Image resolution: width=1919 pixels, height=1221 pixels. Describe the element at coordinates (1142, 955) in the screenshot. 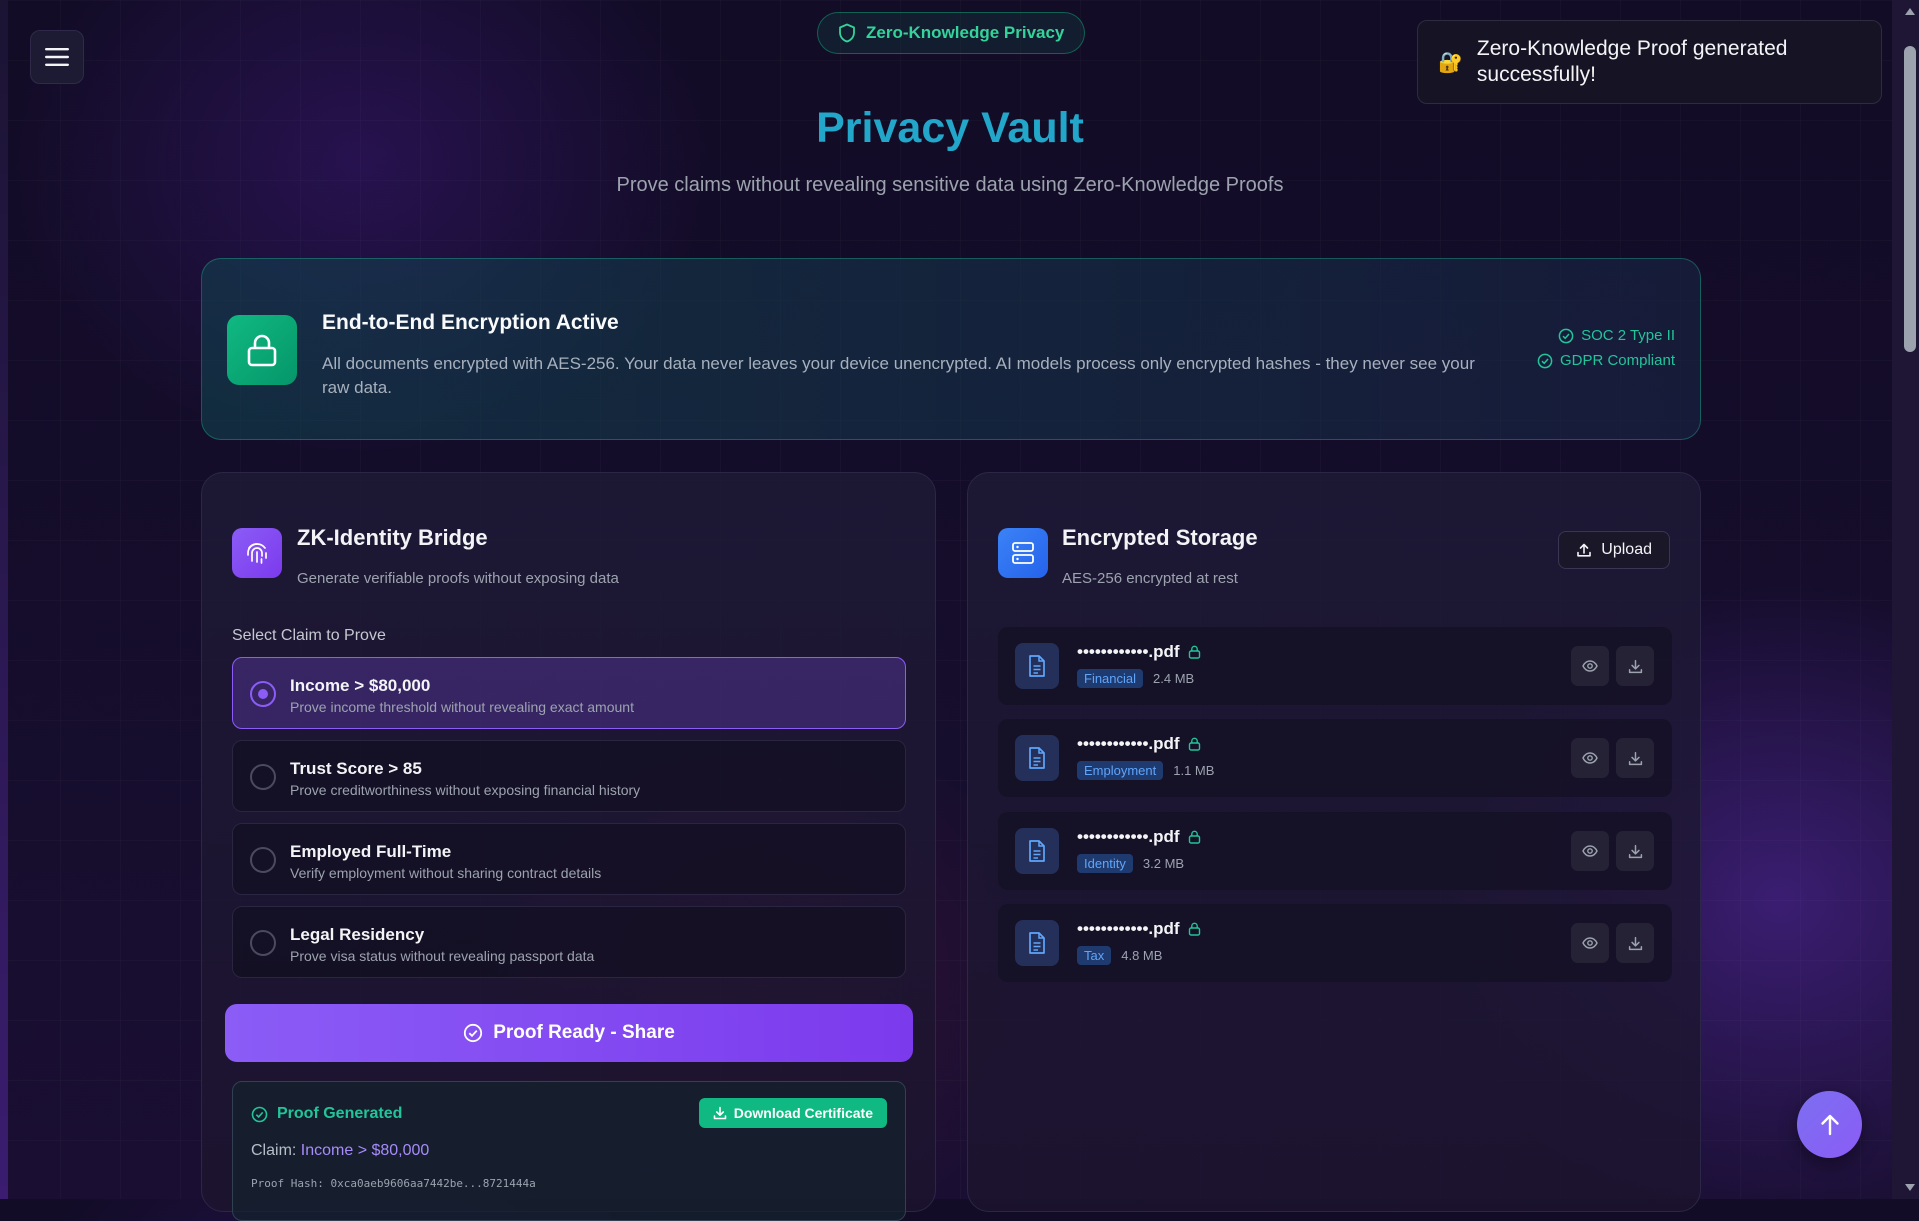

I see `document-size: 4.8 MB` at that location.